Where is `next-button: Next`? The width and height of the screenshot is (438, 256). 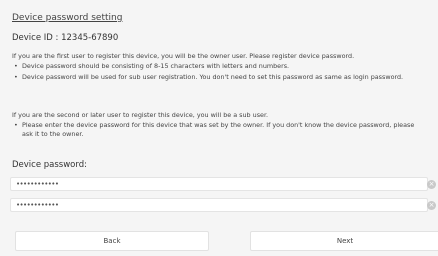 next-button: Next is located at coordinates (344, 241).